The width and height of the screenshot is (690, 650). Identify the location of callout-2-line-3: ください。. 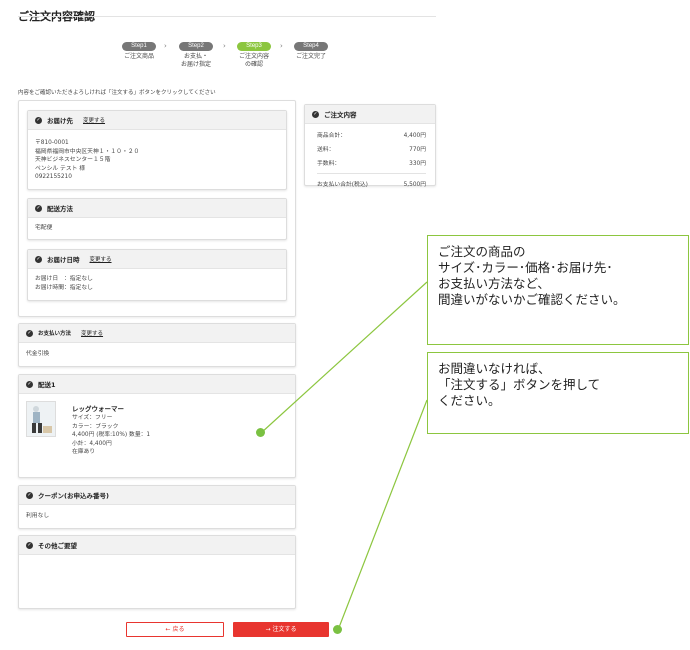
(469, 400).